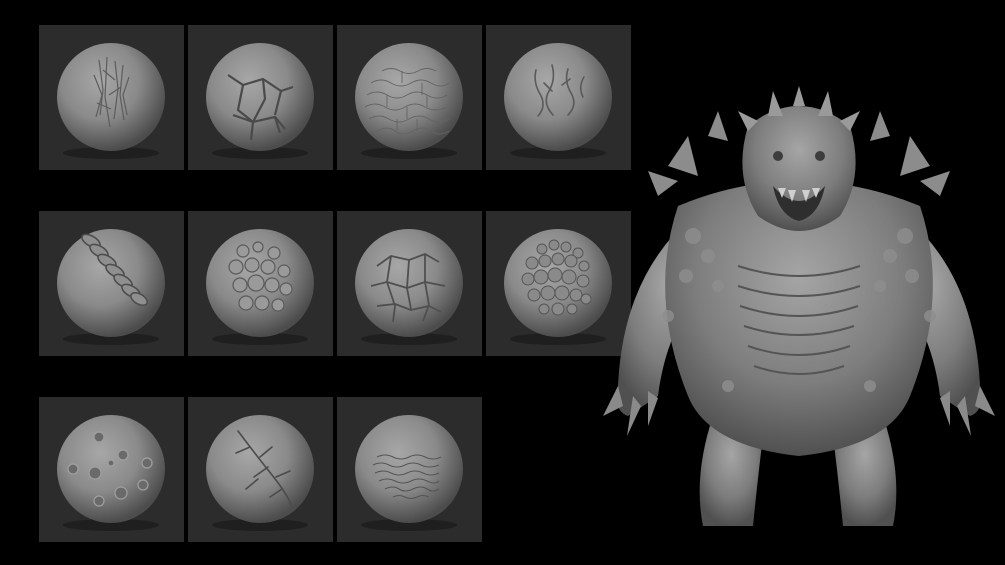 This screenshot has width=1005, height=565. I want to click on brush-tile-bumpy-scales, so click(260, 283).